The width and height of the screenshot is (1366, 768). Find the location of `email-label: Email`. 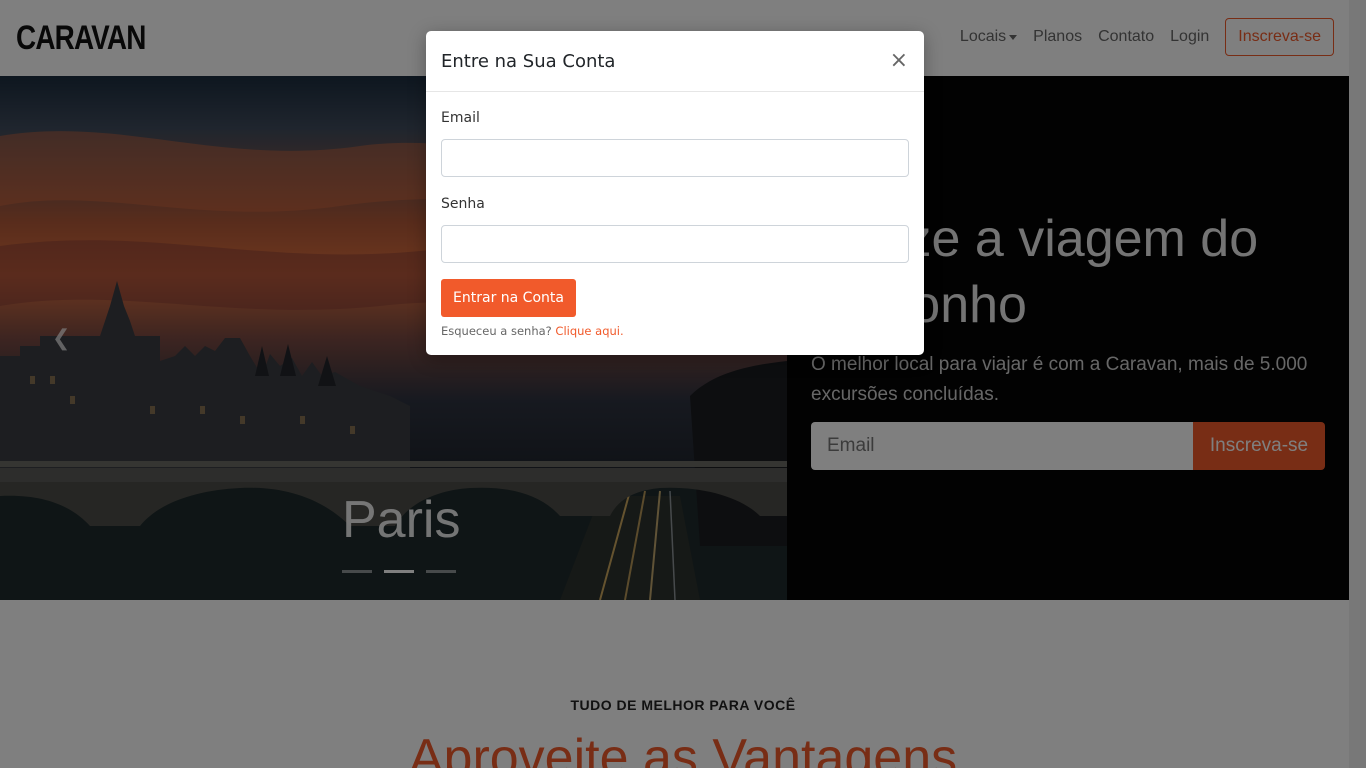

email-label: Email is located at coordinates (460, 118).